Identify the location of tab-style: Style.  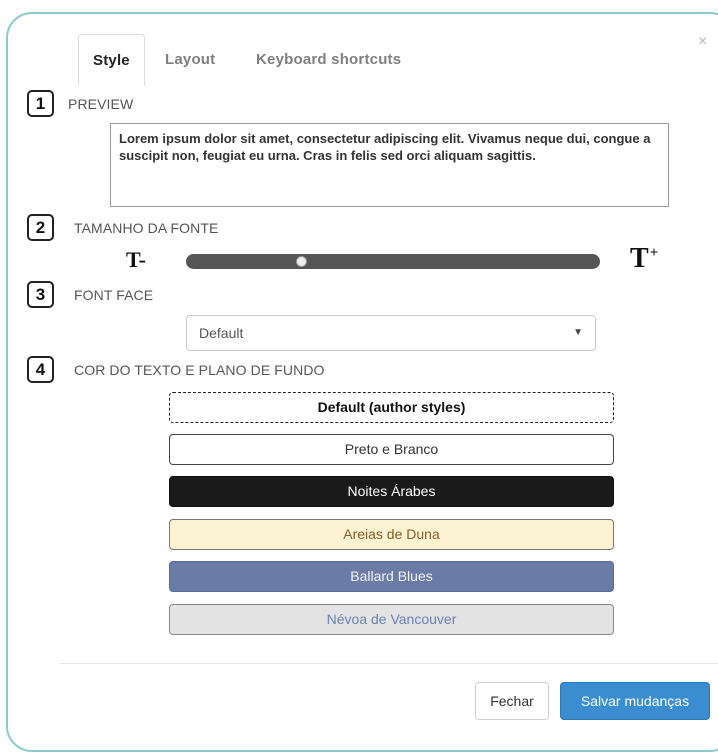
(111, 60).